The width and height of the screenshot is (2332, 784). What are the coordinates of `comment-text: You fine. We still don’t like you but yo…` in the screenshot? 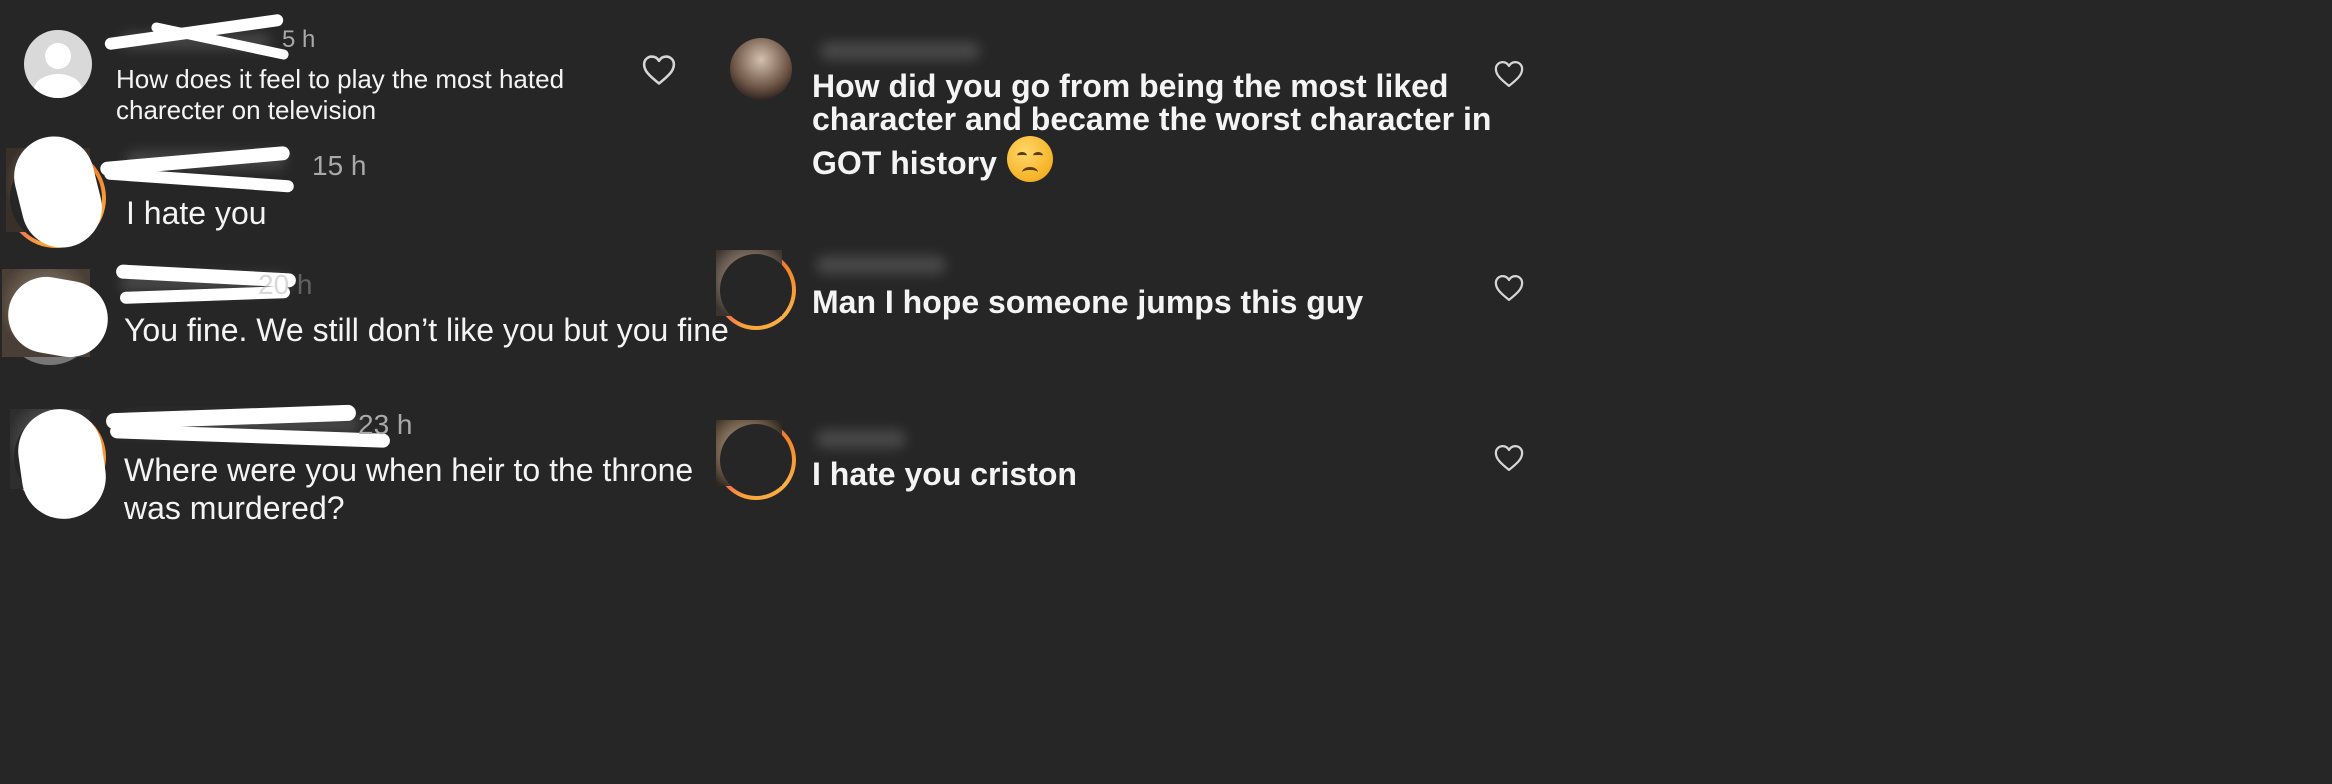 It's located at (426, 330).